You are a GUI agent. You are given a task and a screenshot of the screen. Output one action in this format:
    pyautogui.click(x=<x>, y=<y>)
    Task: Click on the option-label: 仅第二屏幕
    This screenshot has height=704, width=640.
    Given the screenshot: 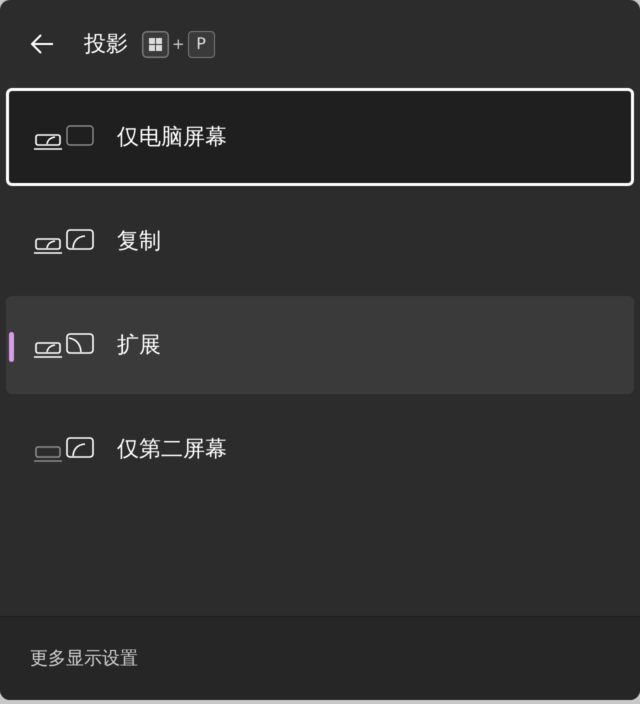 What is the action you would take?
    pyautogui.click(x=172, y=450)
    